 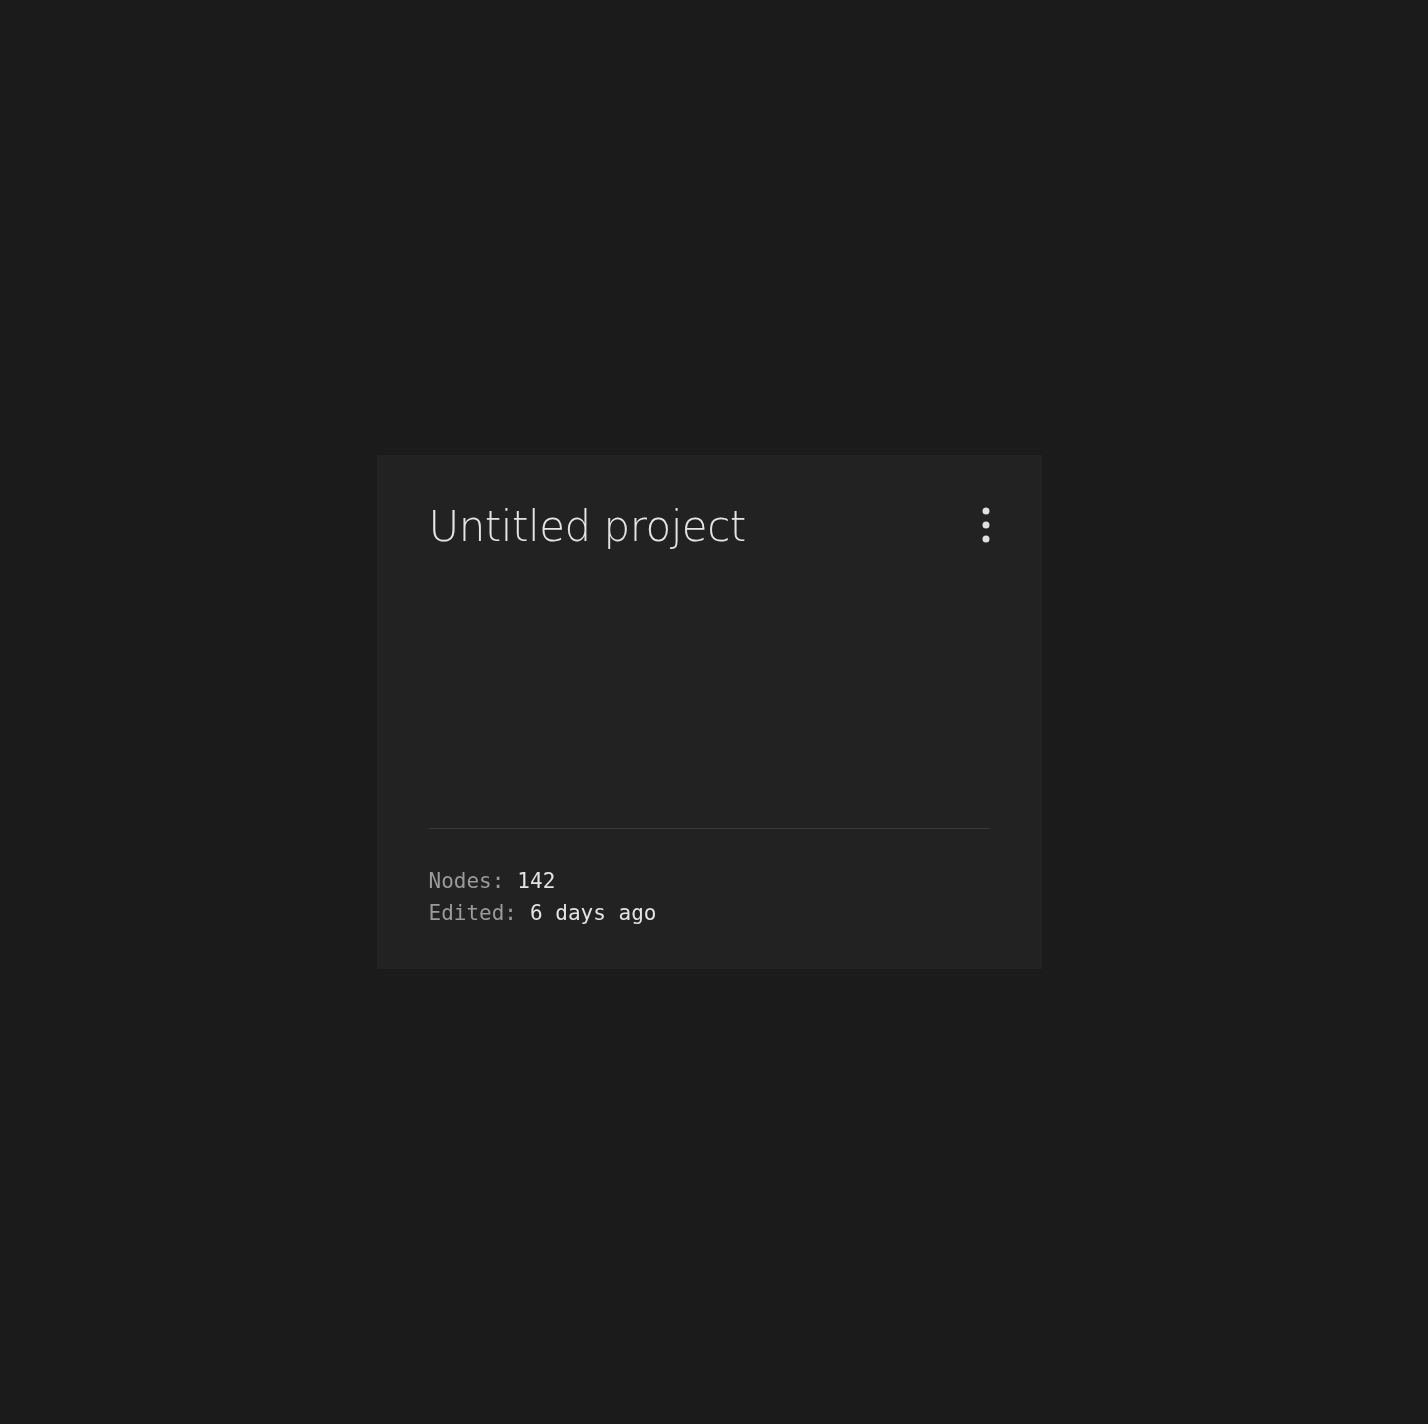 I want to click on meta-value: 142, so click(x=536, y=881).